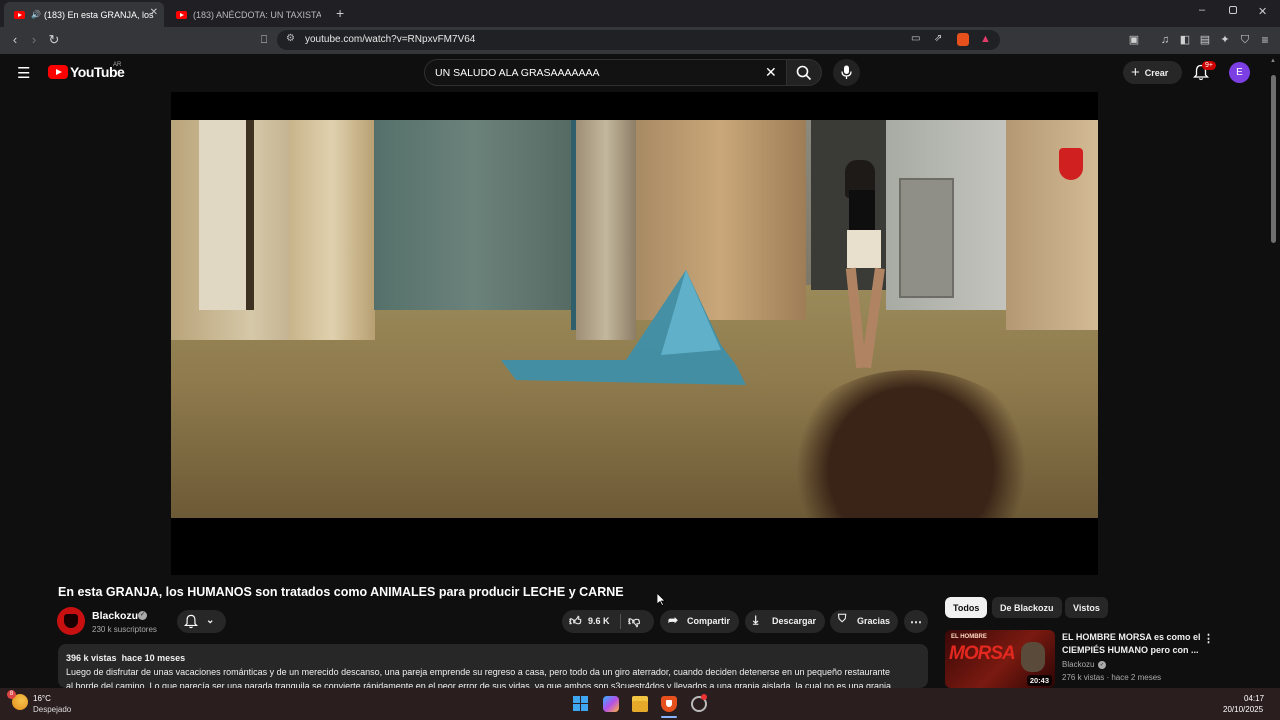  What do you see at coordinates (117, 65) in the screenshot?
I see `region-code: AR` at bounding box center [117, 65].